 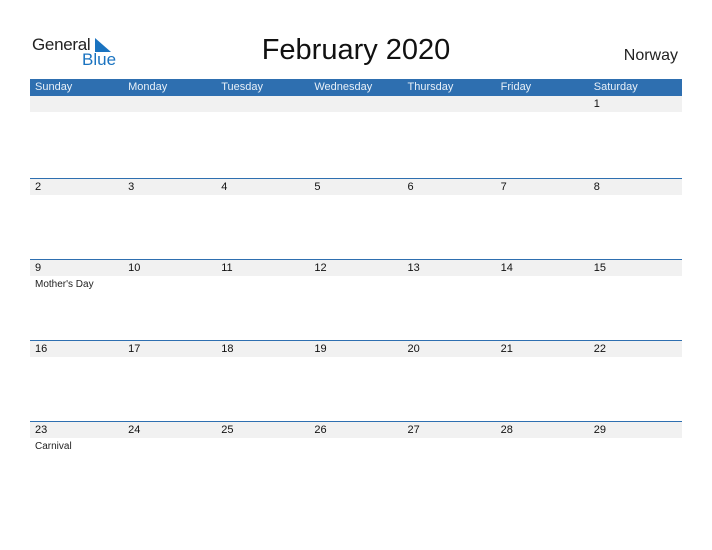 I want to click on date-number: 10, so click(x=134, y=268).